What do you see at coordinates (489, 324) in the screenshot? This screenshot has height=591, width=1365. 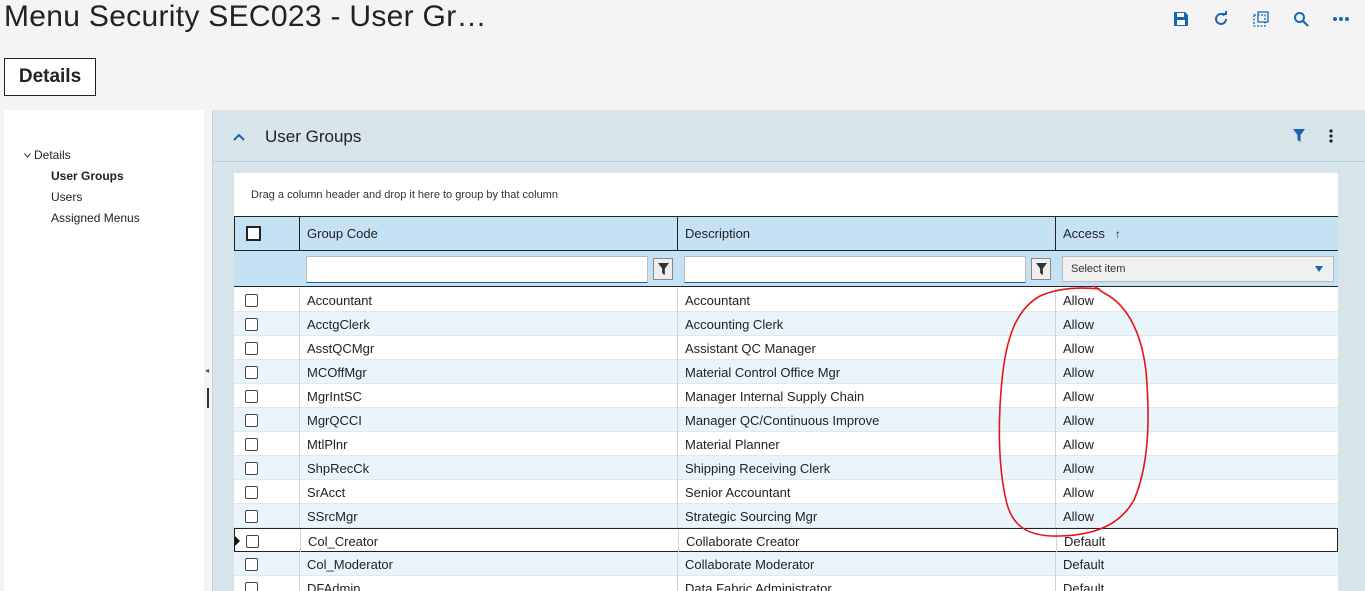 I see `cell-group-code: AcctgClerk` at bounding box center [489, 324].